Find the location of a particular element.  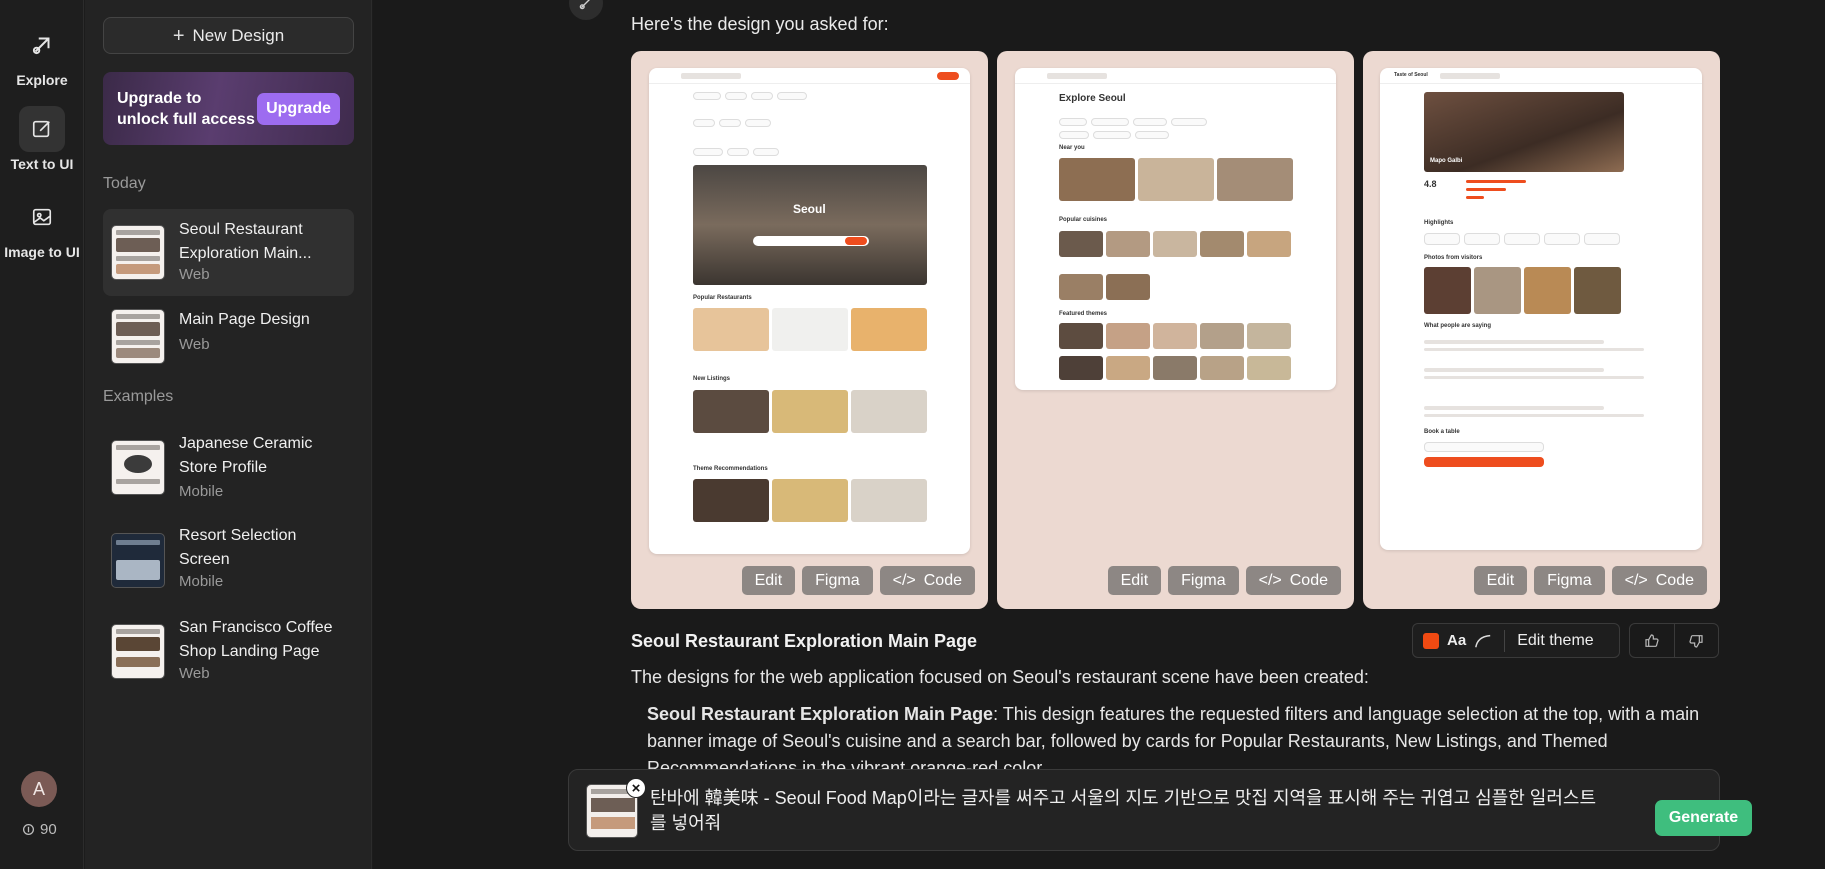

feedback-controls is located at coordinates (1674, 640).